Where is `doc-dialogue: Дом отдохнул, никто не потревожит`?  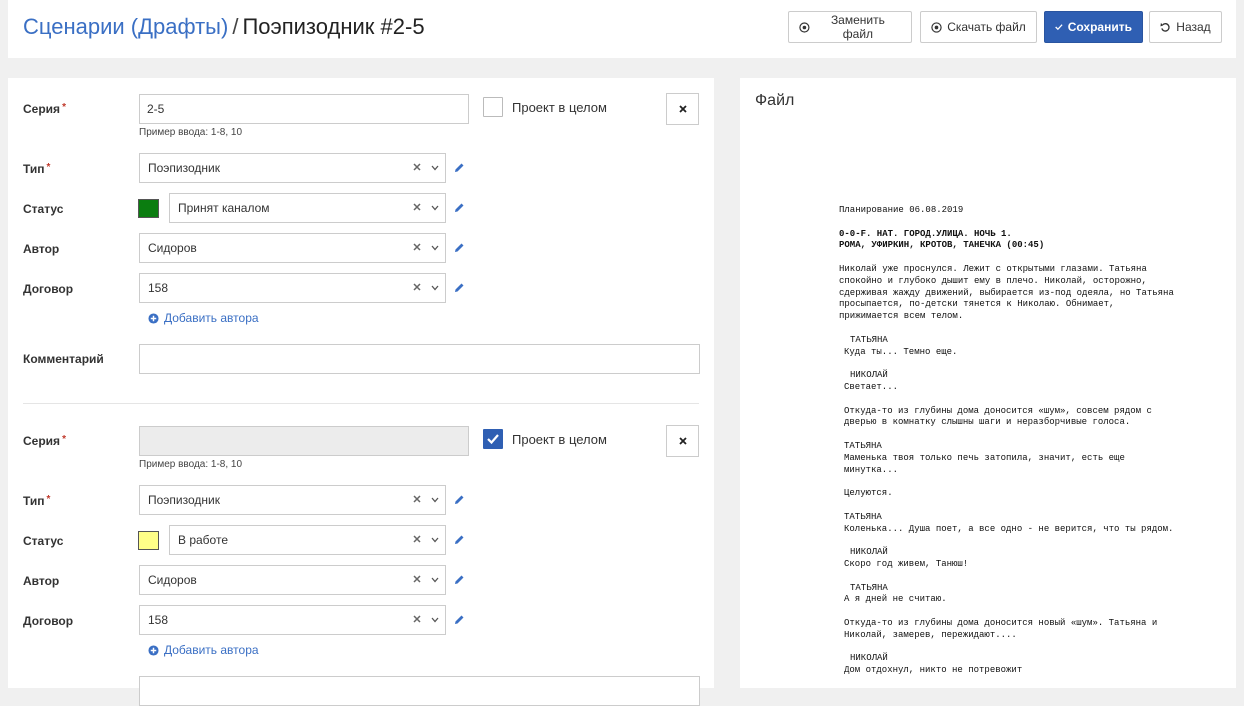
doc-dialogue: Дом отдохнул, никто не потревожит is located at coordinates (933, 670).